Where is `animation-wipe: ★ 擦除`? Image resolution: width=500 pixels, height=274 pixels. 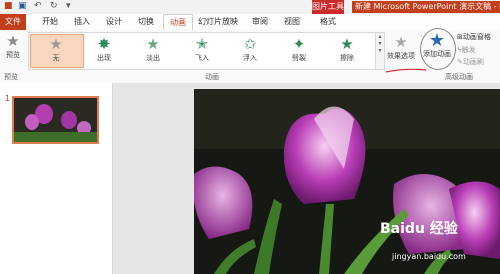
animation-wipe: ★ 擦除 is located at coordinates (347, 49).